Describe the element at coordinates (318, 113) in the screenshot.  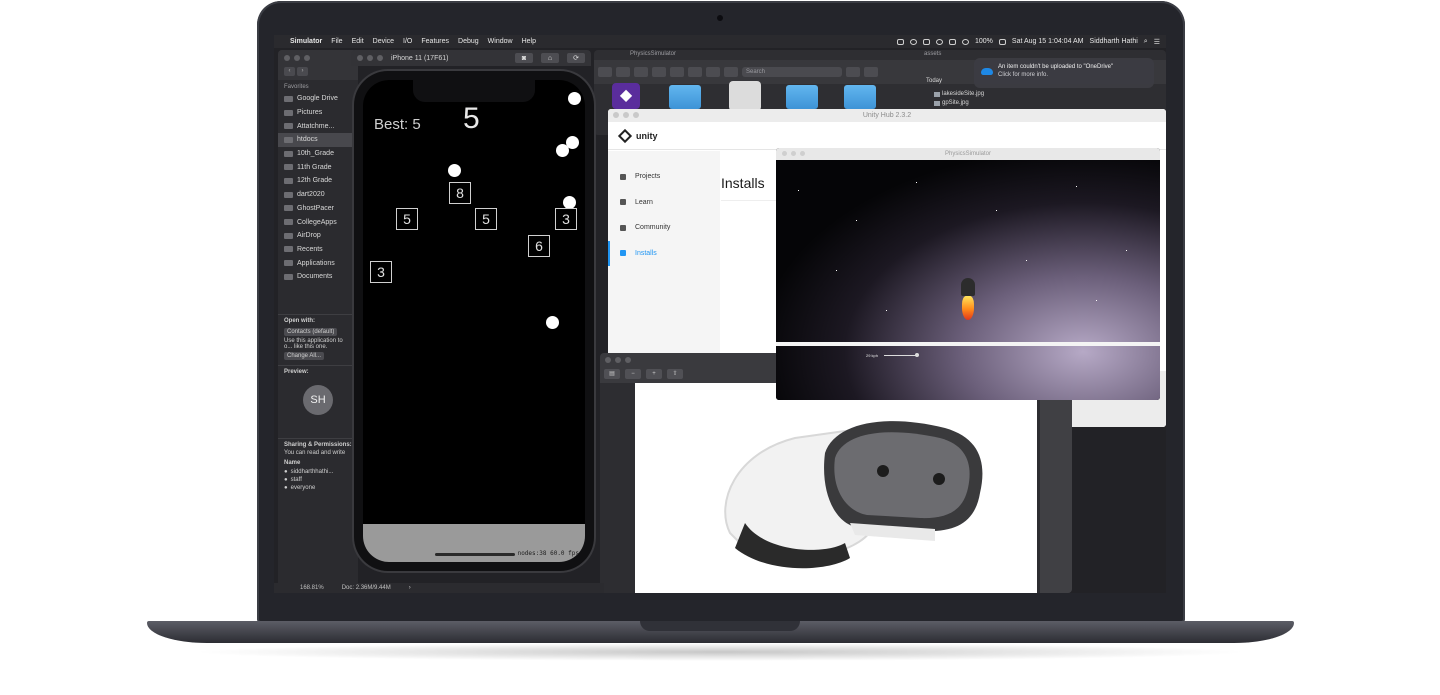
I see `sidebar-item-pictures: Pictures` at that location.